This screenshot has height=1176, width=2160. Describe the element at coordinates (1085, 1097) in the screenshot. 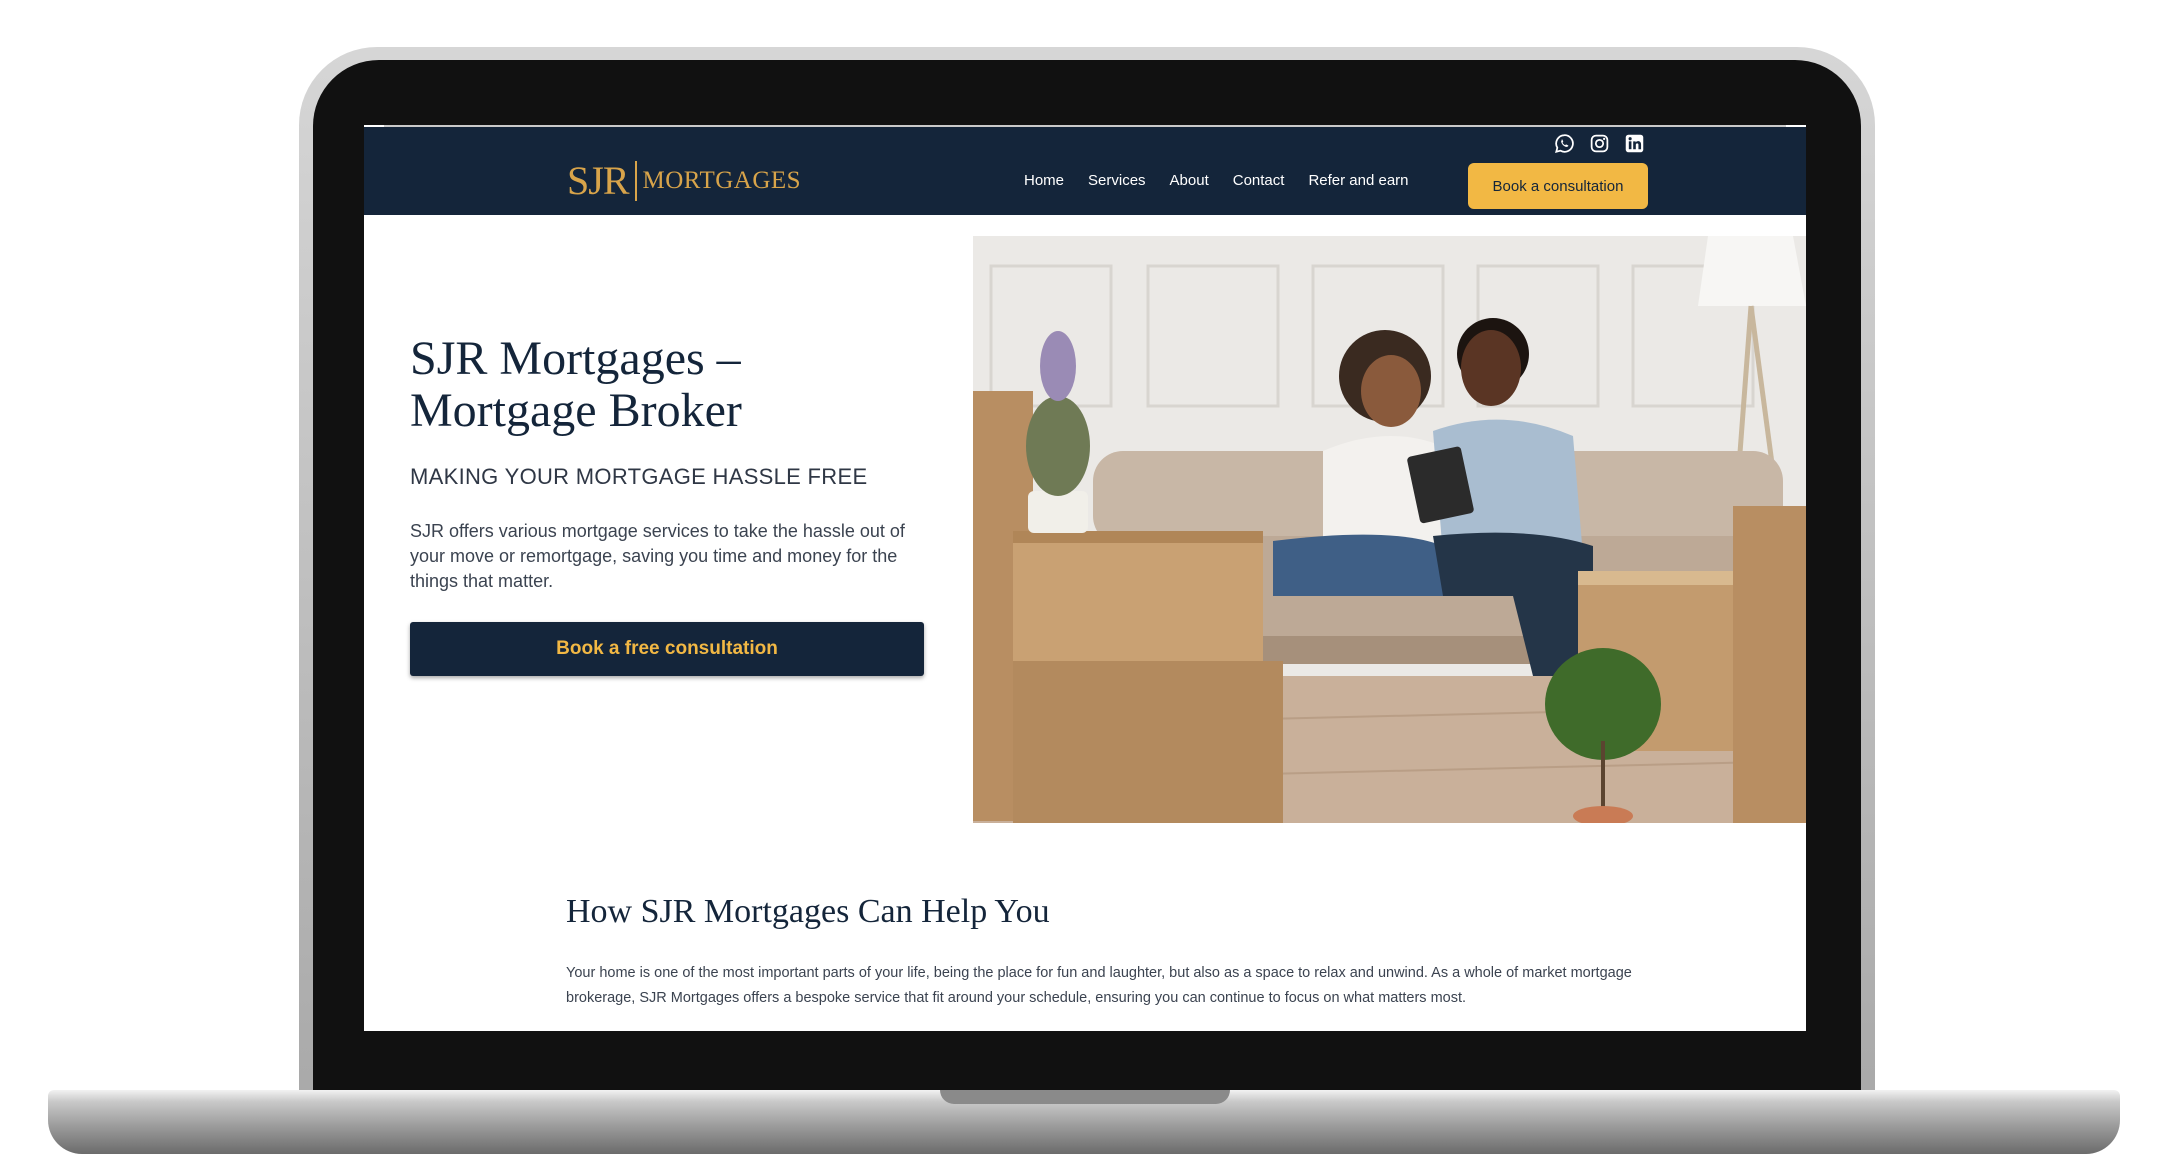

I see `laptop-base-notch` at that location.